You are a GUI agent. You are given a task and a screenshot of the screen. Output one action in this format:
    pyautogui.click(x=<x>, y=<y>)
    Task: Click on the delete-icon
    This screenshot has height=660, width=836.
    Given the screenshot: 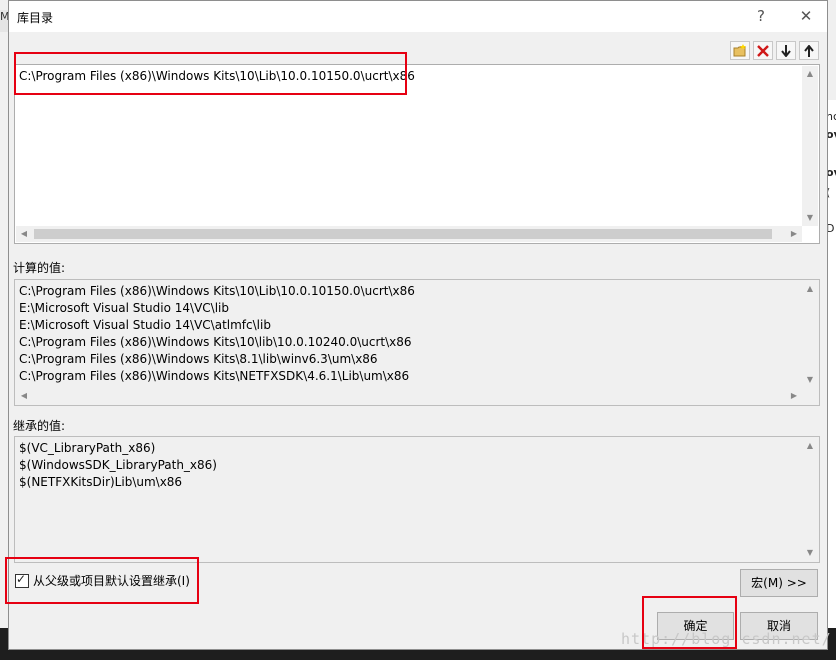 What is the action you would take?
    pyautogui.click(x=763, y=50)
    